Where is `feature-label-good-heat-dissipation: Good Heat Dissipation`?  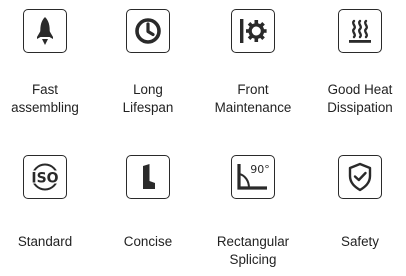
feature-label-good-heat-dissipation: Good Heat Dissipation is located at coordinates (357, 99).